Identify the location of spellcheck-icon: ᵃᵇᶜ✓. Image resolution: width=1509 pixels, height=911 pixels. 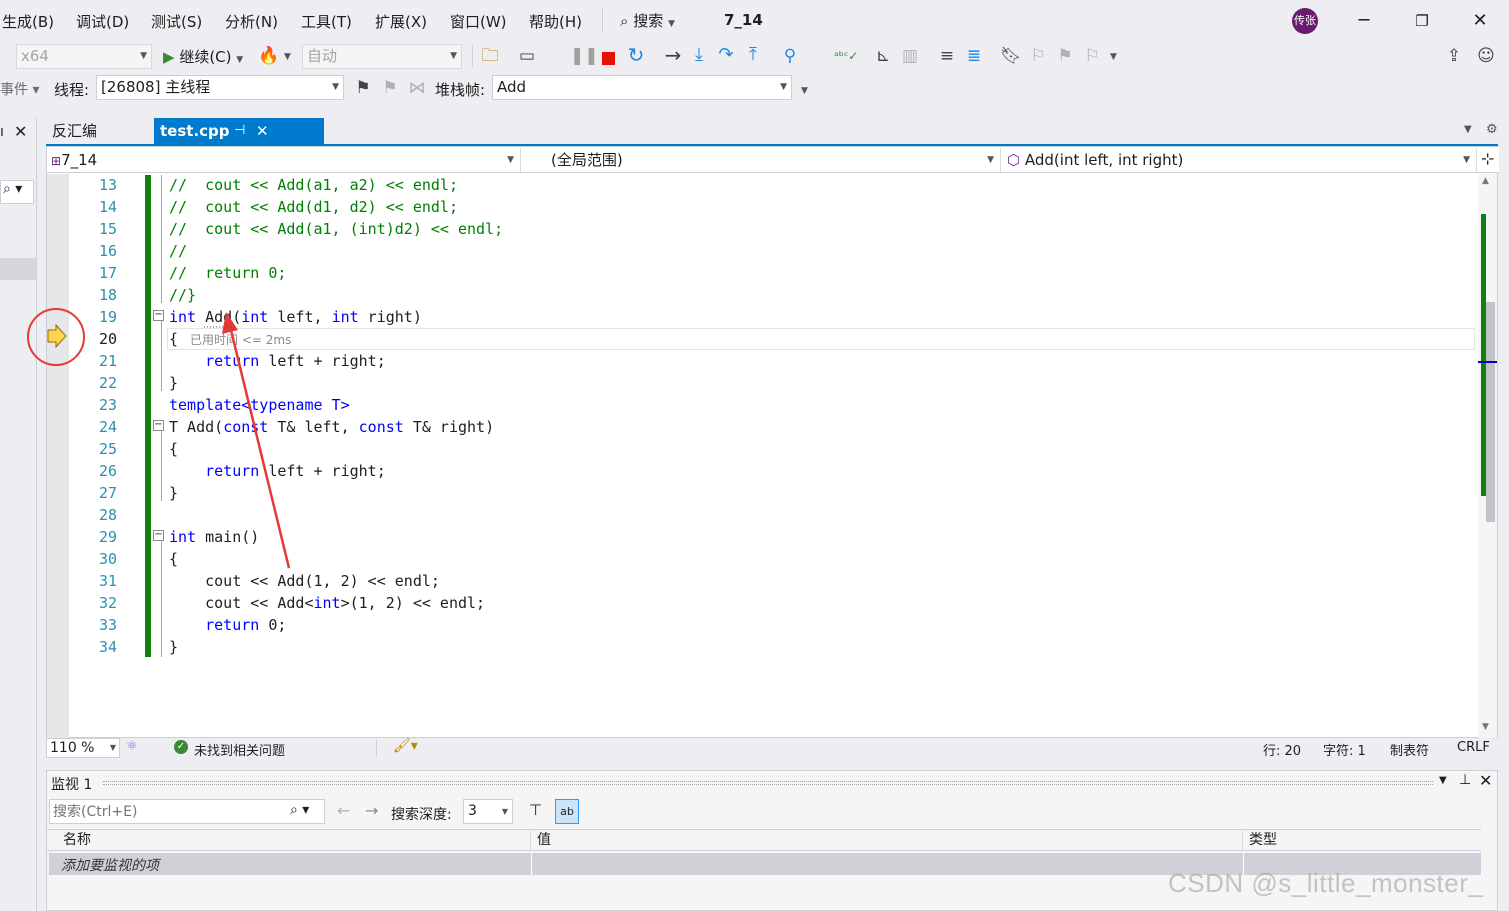
(846, 56).